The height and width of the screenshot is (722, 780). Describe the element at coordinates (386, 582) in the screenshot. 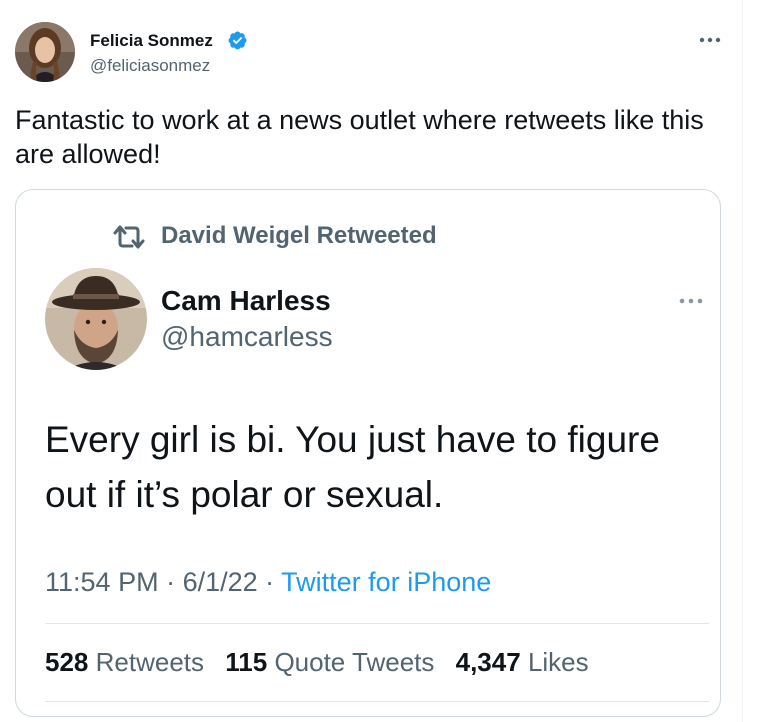

I see `tweet-source-link: Twitter for iPhone` at that location.